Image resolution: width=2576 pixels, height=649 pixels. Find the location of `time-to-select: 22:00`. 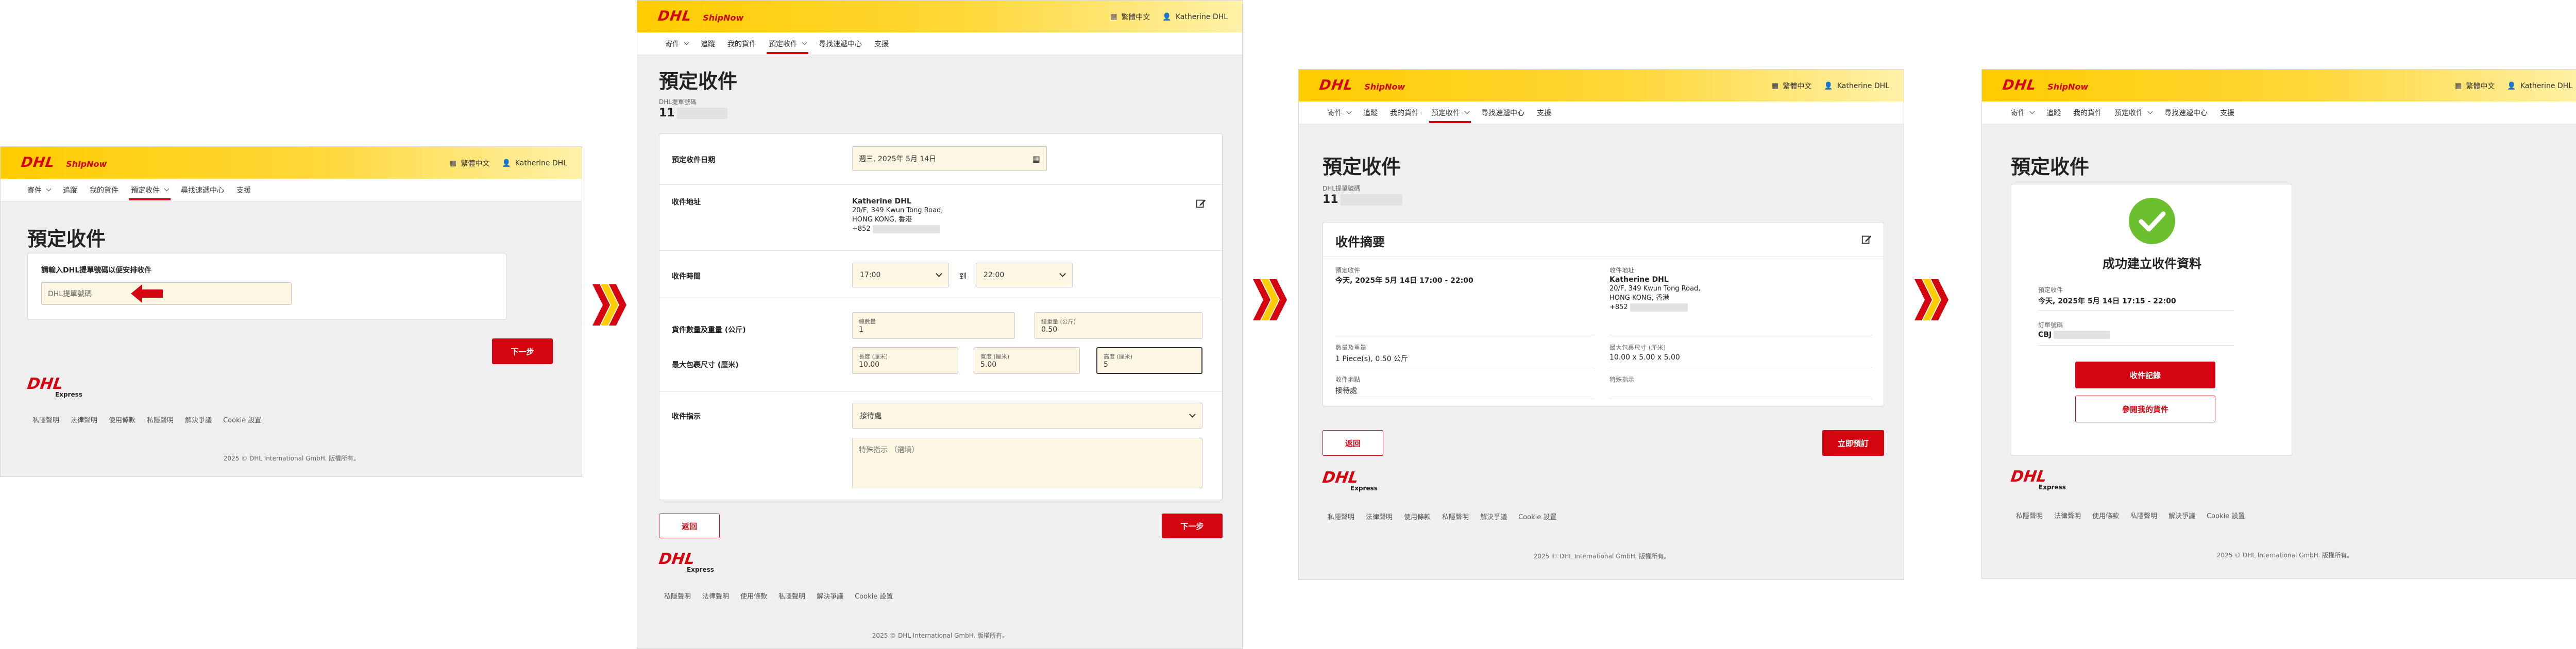

time-to-select: 22:00 is located at coordinates (1024, 275).